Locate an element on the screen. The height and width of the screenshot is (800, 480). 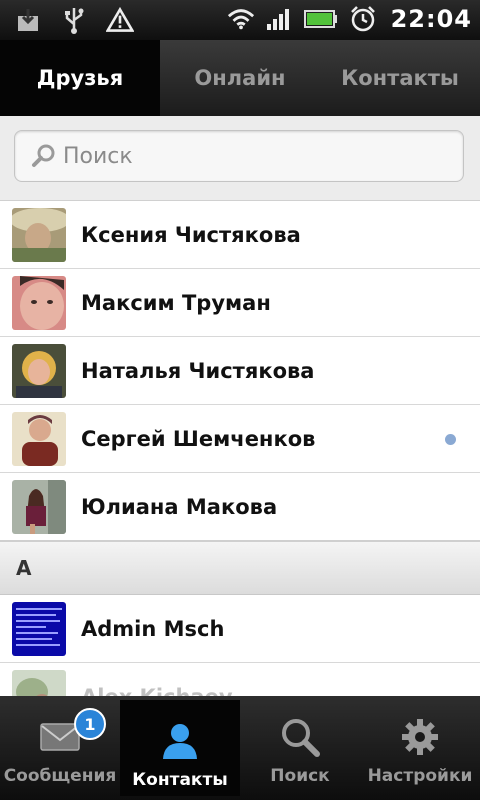
bottom-navigation: 1 Сообщения Контакты Поиск Настройки is located at coordinates (240, 748).